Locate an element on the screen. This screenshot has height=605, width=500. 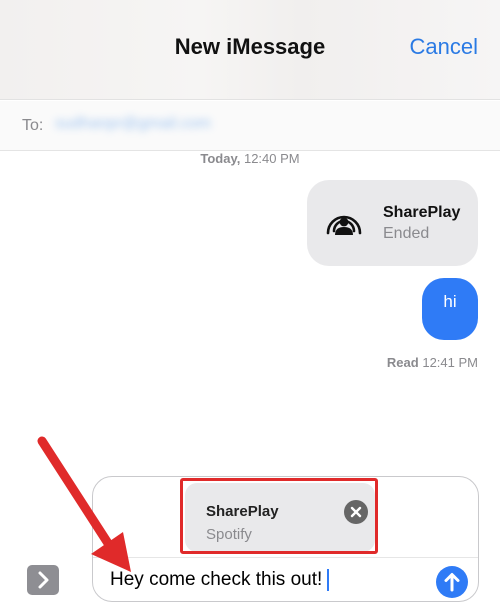
attachment-title: SharePlay is located at coordinates (242, 511).